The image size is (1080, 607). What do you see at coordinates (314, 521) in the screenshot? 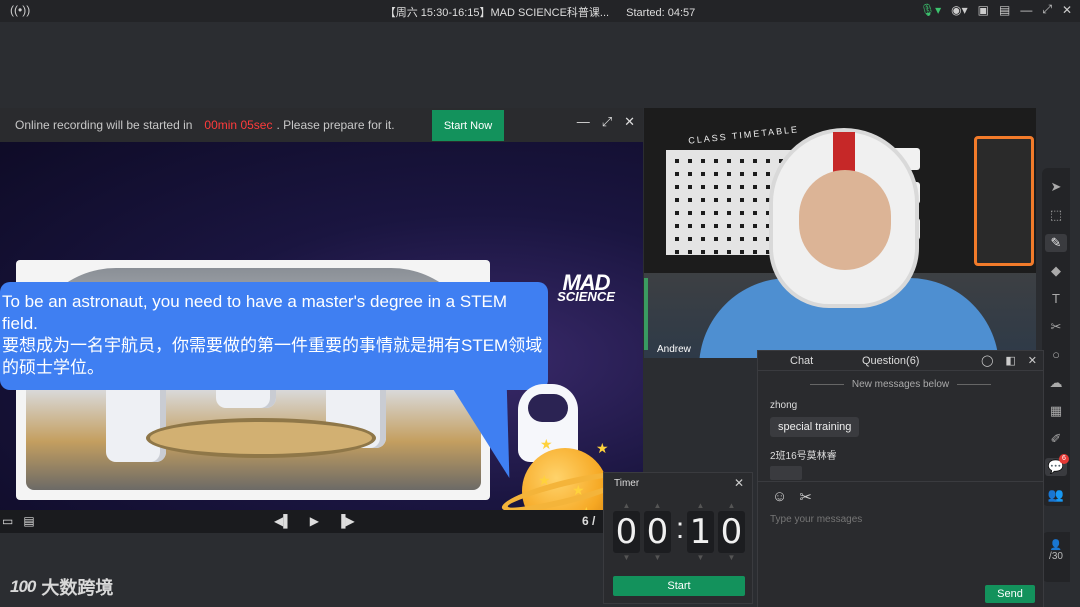
I see `play-button: ▶` at bounding box center [314, 521].